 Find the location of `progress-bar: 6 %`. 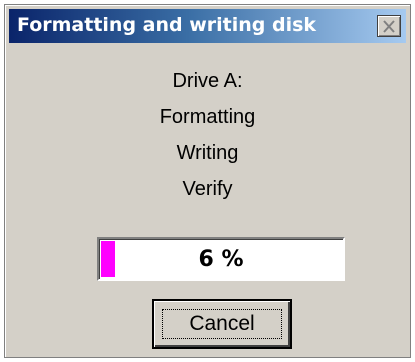

progress-bar: 6 % is located at coordinates (221, 259).